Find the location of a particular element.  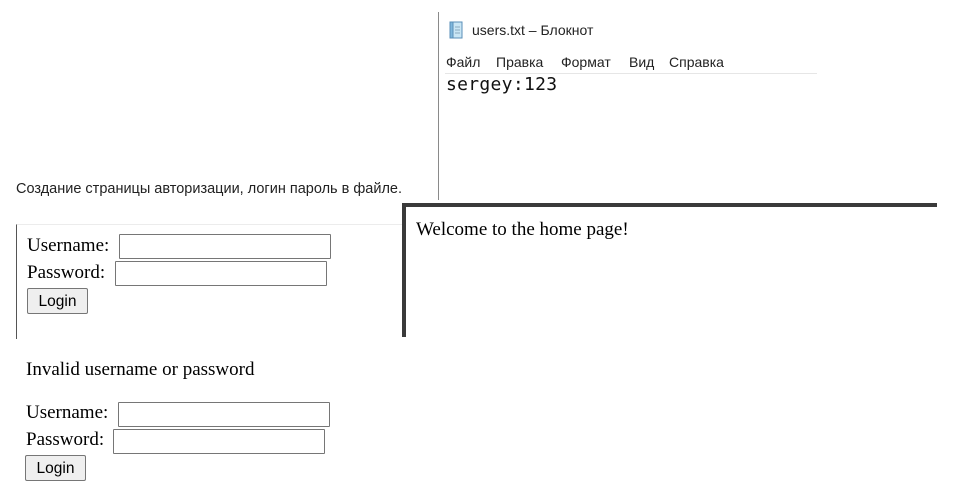

menu-format: Формат is located at coordinates (586, 62).